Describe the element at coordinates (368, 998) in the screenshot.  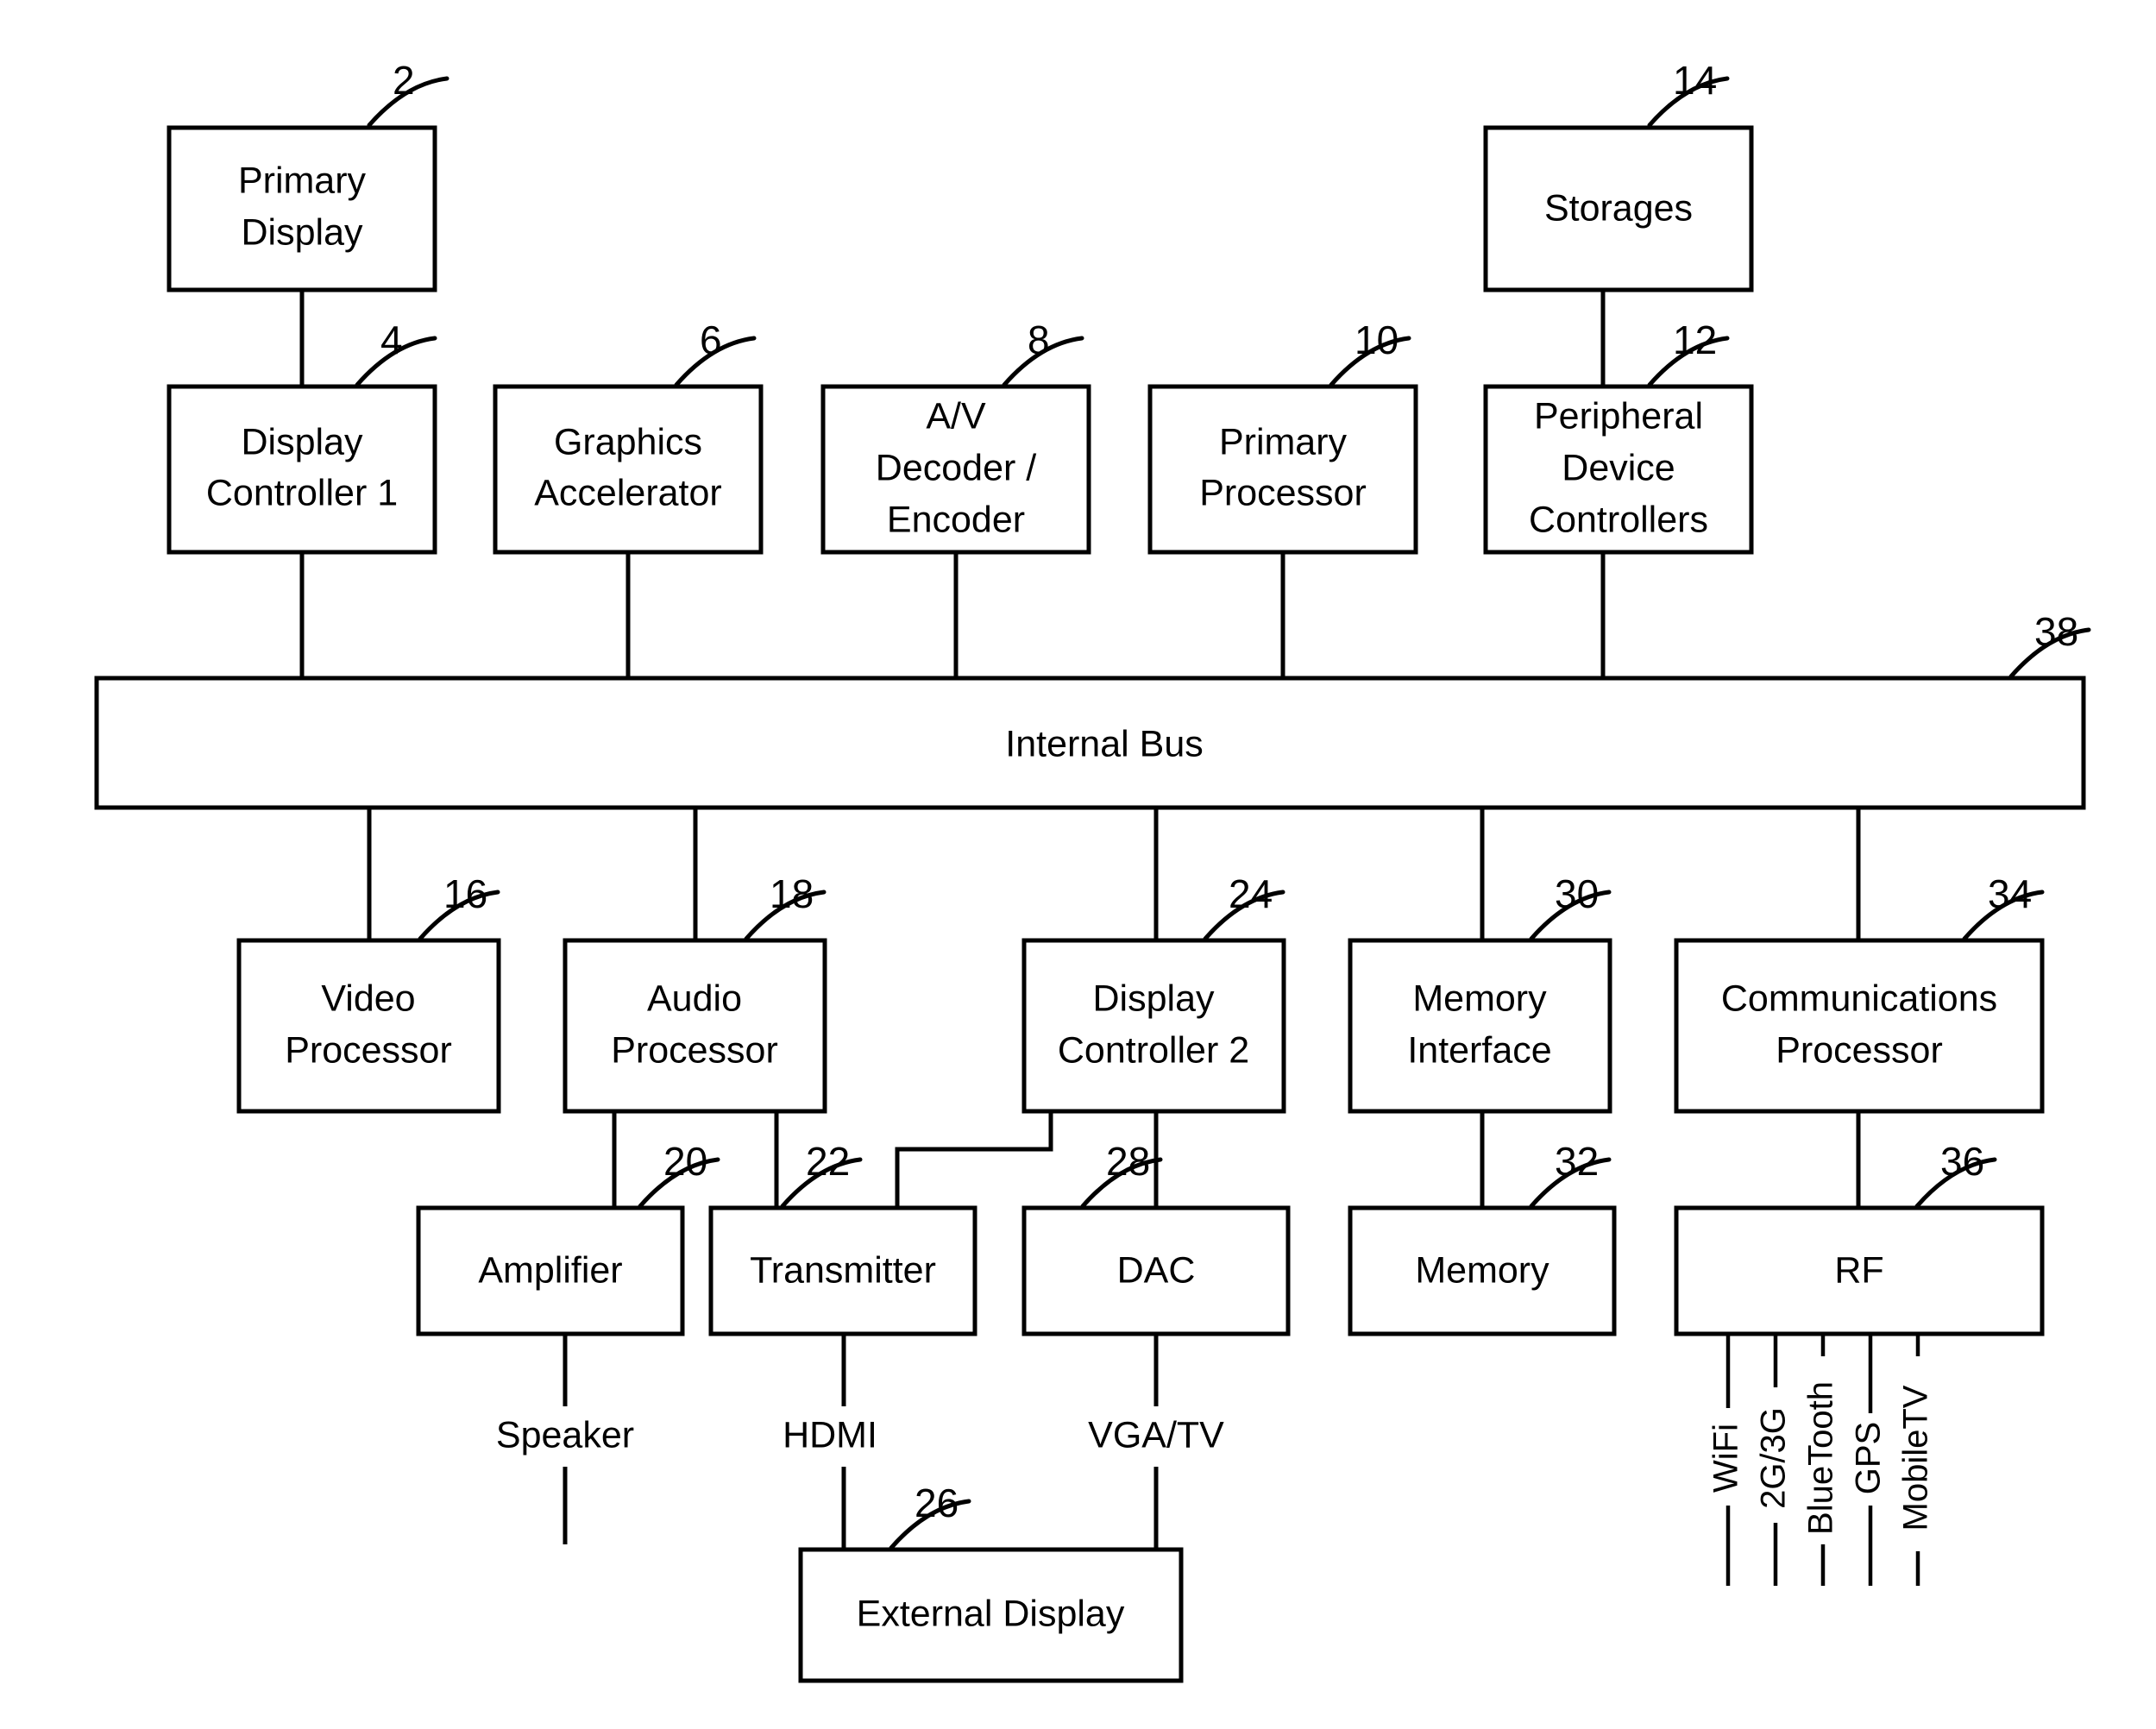
I see `block-video-processor-label-line1: Video` at that location.